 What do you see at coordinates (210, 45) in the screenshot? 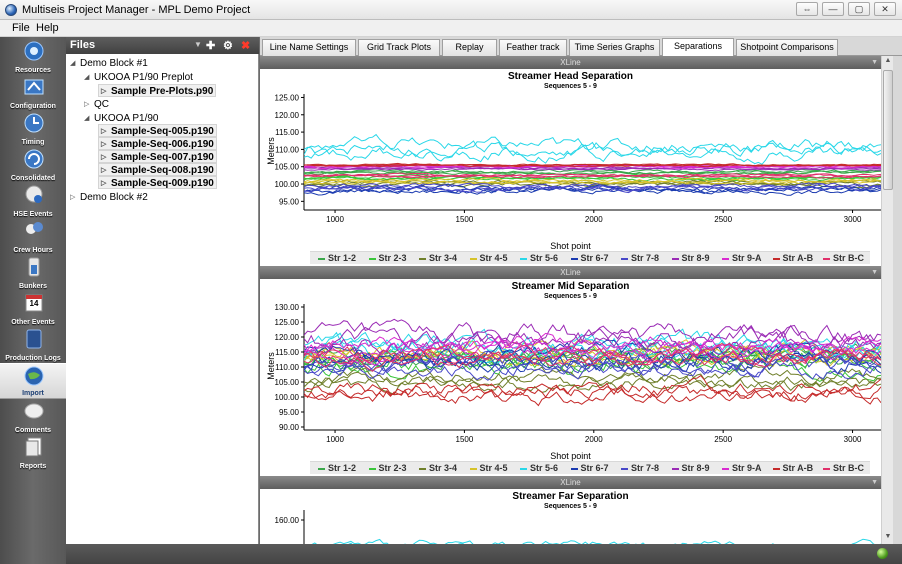
I see `add-icon: ✚` at bounding box center [210, 45].